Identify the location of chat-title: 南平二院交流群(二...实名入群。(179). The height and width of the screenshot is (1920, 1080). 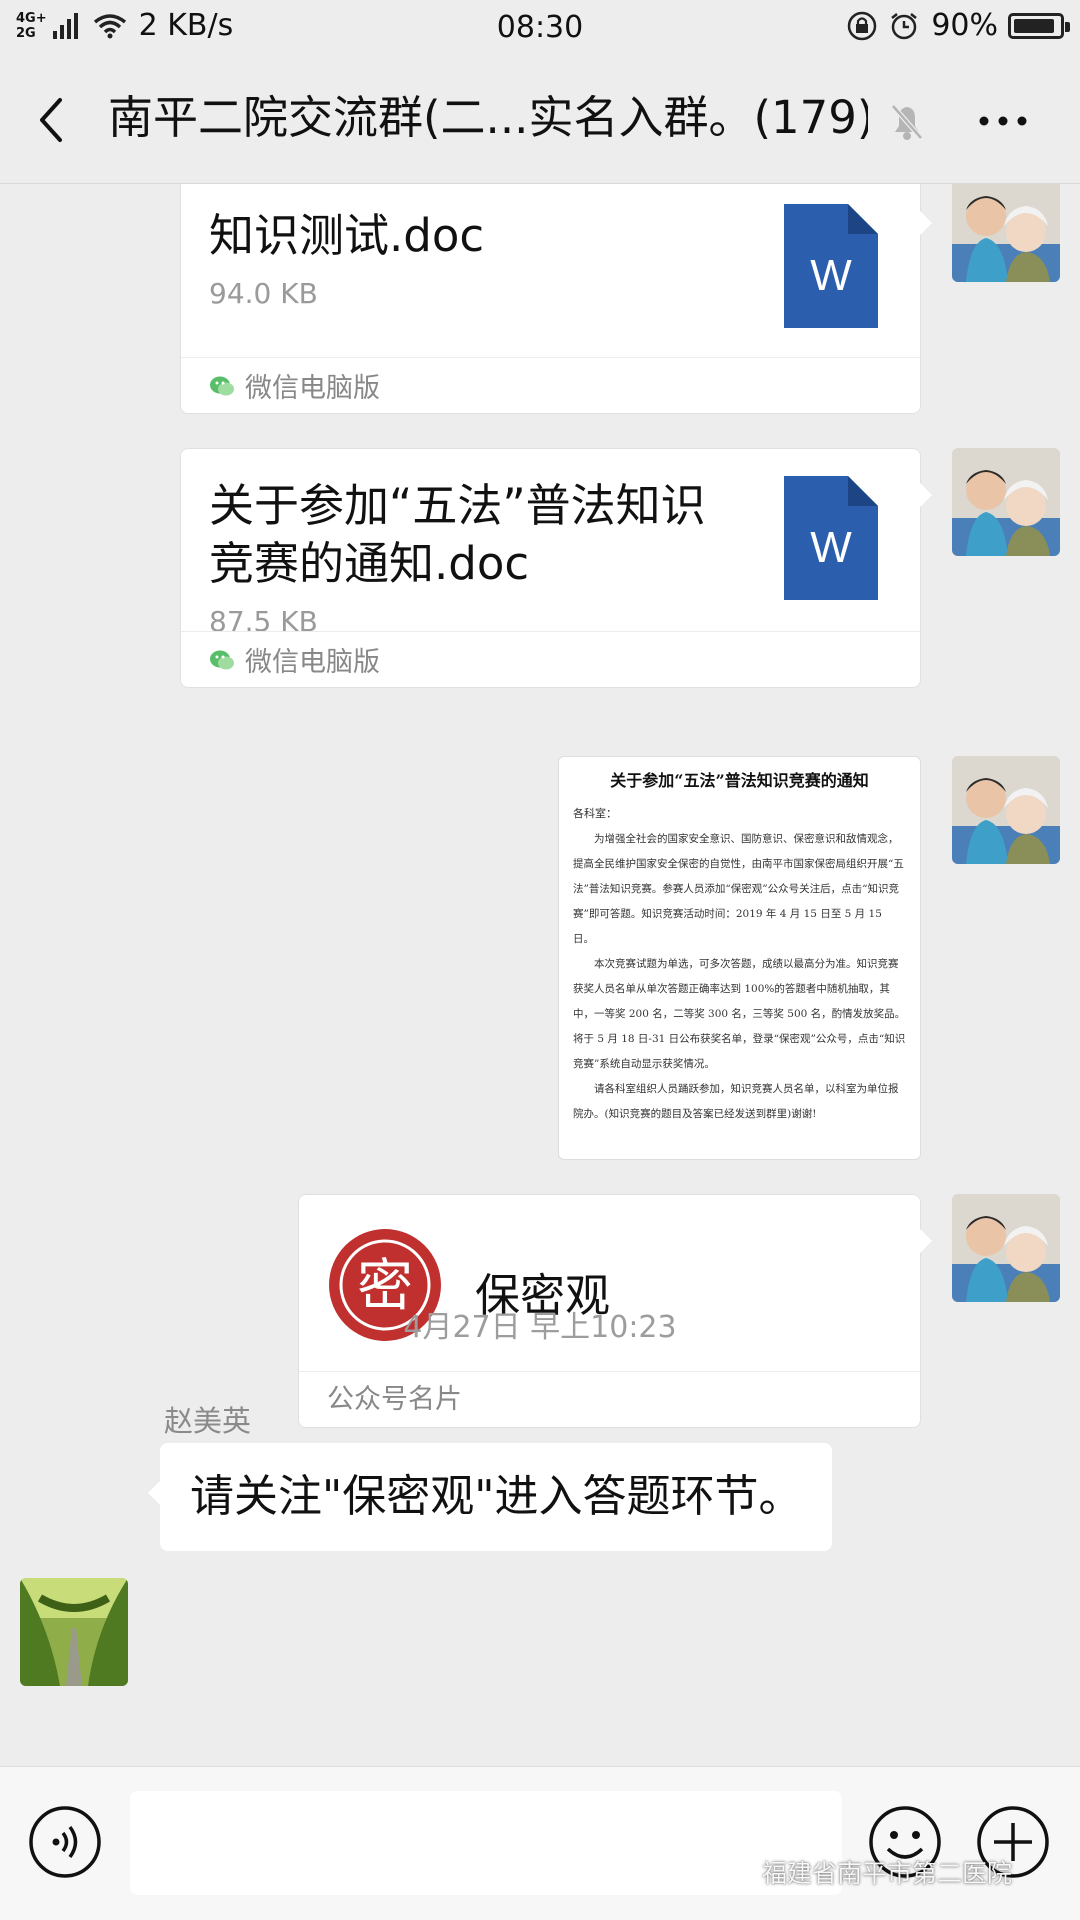
(488, 117).